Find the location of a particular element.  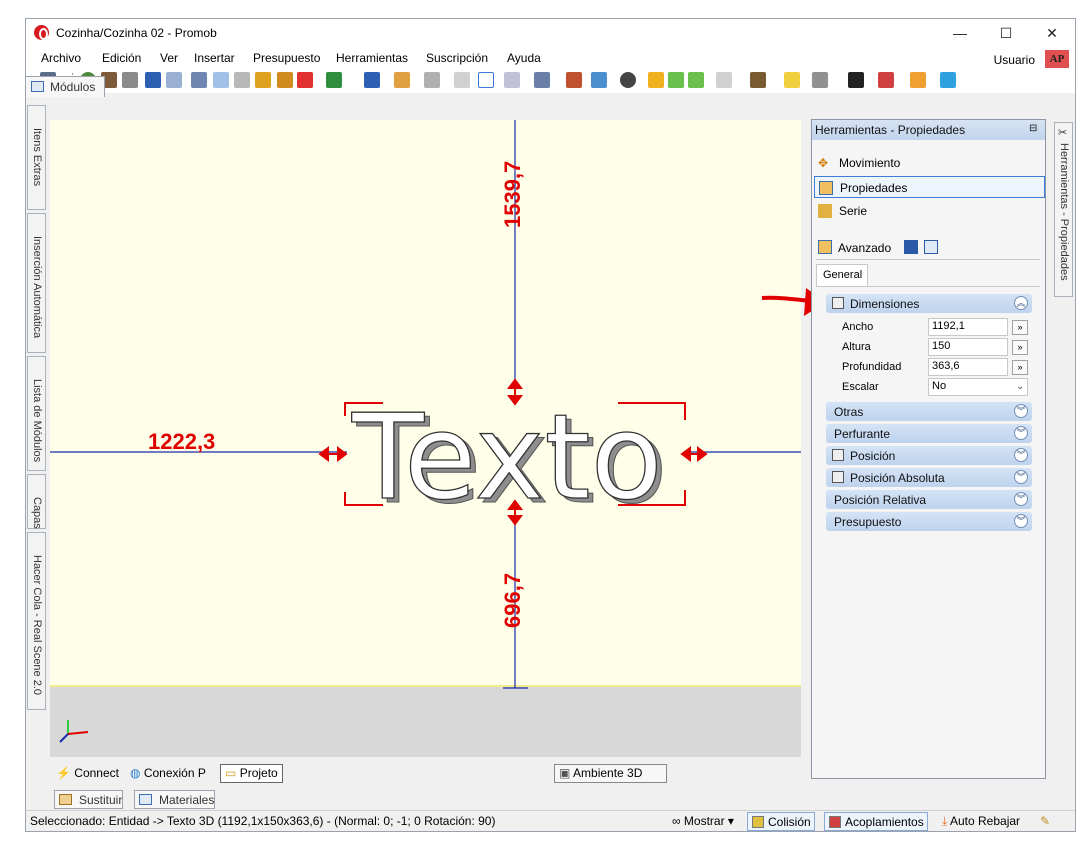

group-posicion: Posición ︾ is located at coordinates (929, 455).